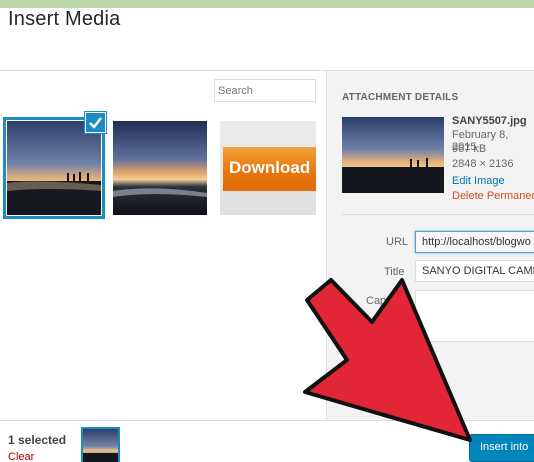  I want to click on media-item-download-banner: Download I, so click(268, 168).